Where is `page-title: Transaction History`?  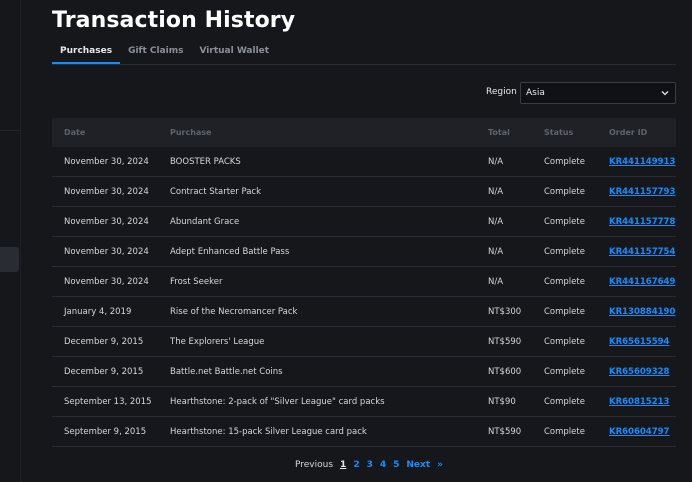
page-title: Transaction History is located at coordinates (174, 20).